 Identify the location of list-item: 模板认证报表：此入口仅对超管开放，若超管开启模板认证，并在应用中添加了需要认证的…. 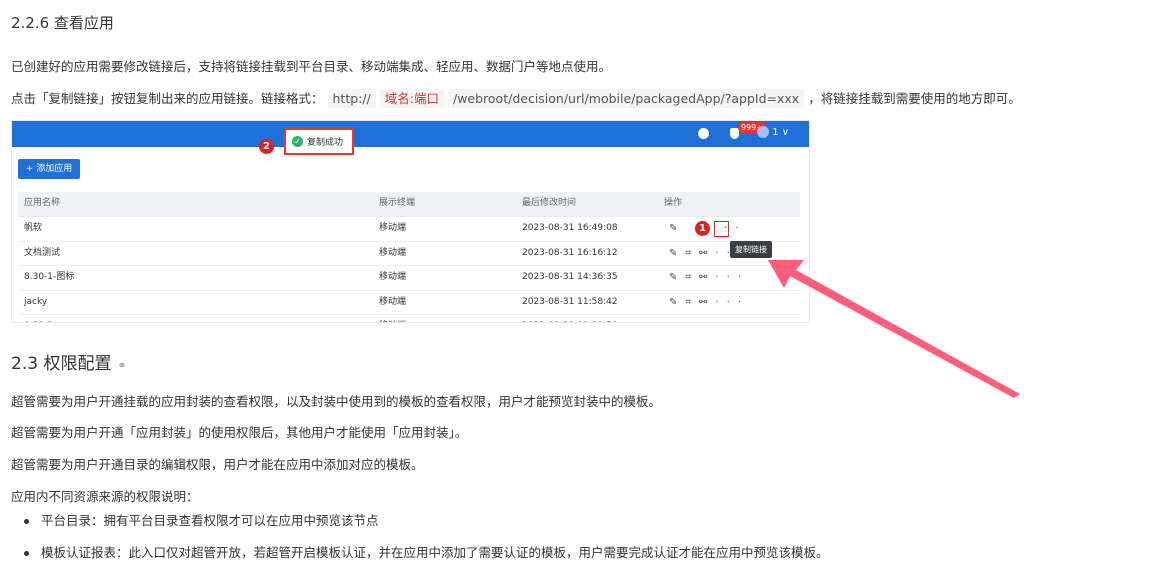
(420, 553).